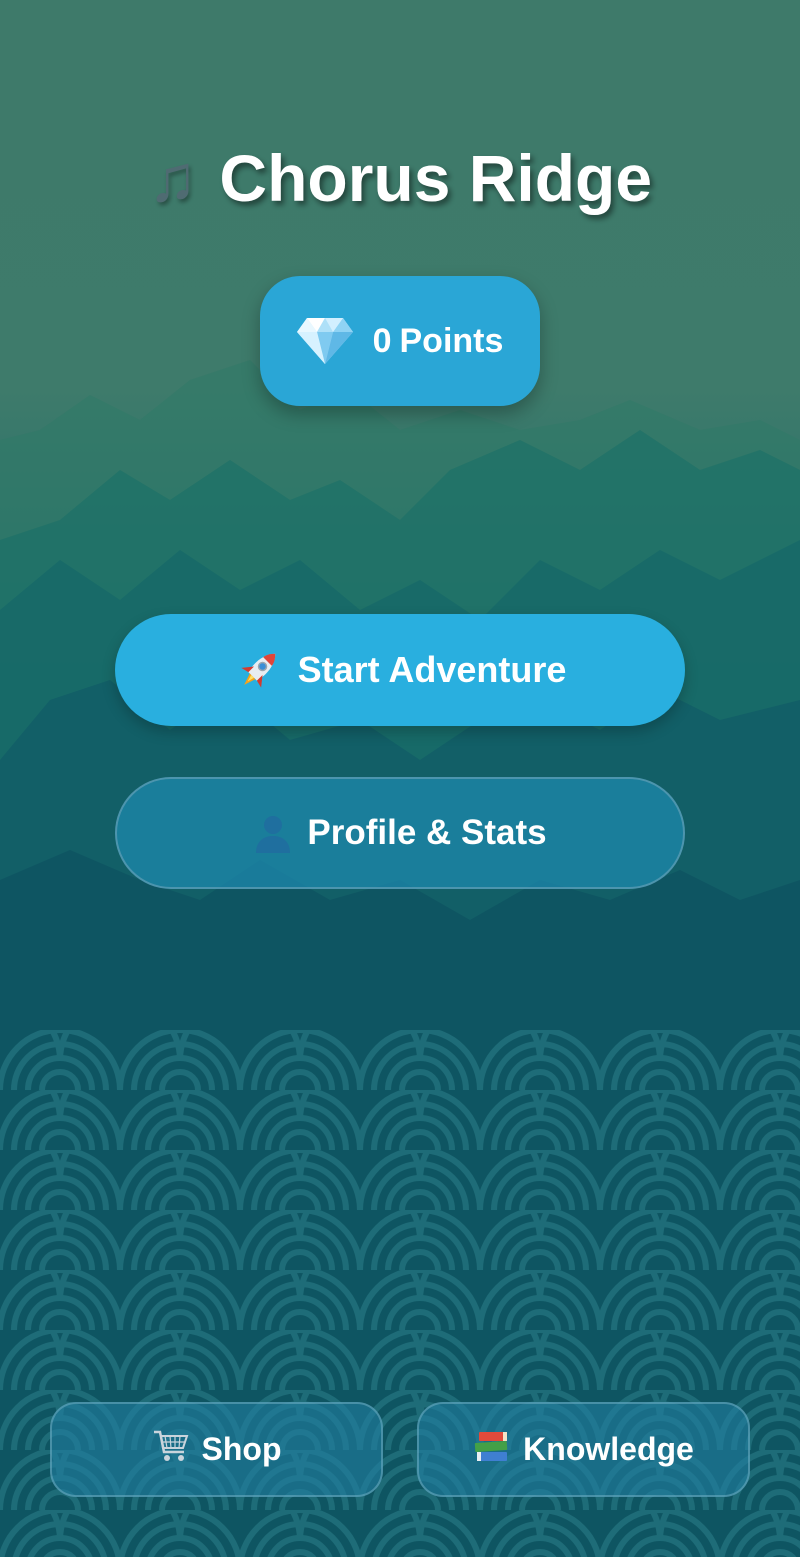  I want to click on points-display: 0 Points, so click(438, 341).